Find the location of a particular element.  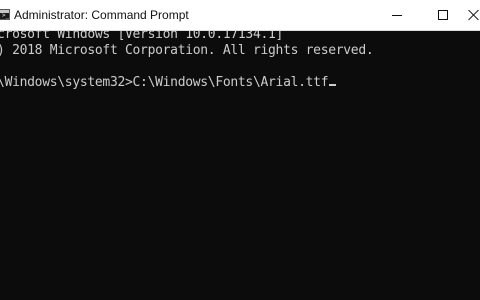

text-cursor is located at coordinates (333, 85).